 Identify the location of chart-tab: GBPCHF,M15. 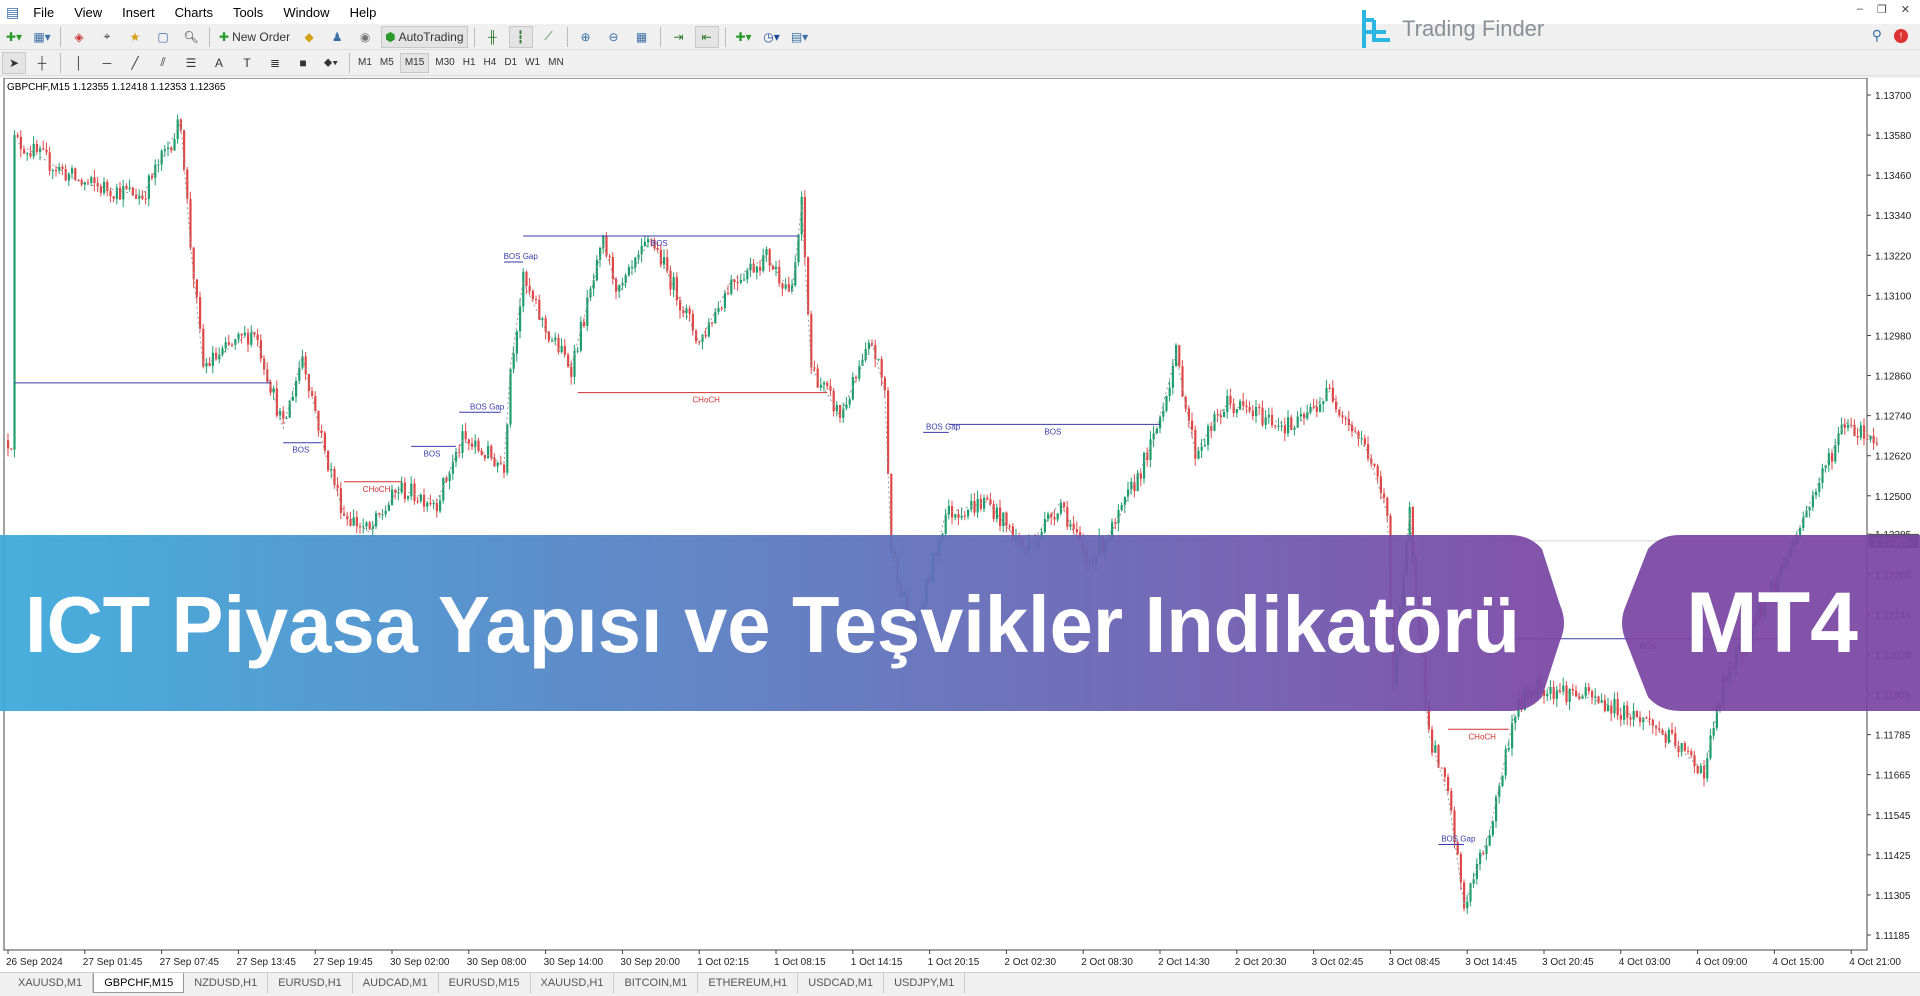
(139, 983).